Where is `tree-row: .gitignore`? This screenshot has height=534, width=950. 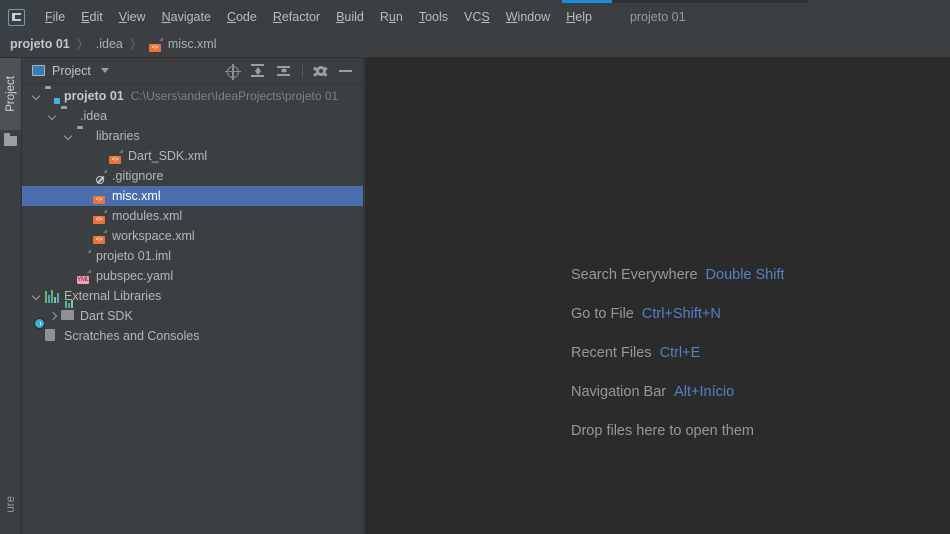 tree-row: .gitignore is located at coordinates (192, 176).